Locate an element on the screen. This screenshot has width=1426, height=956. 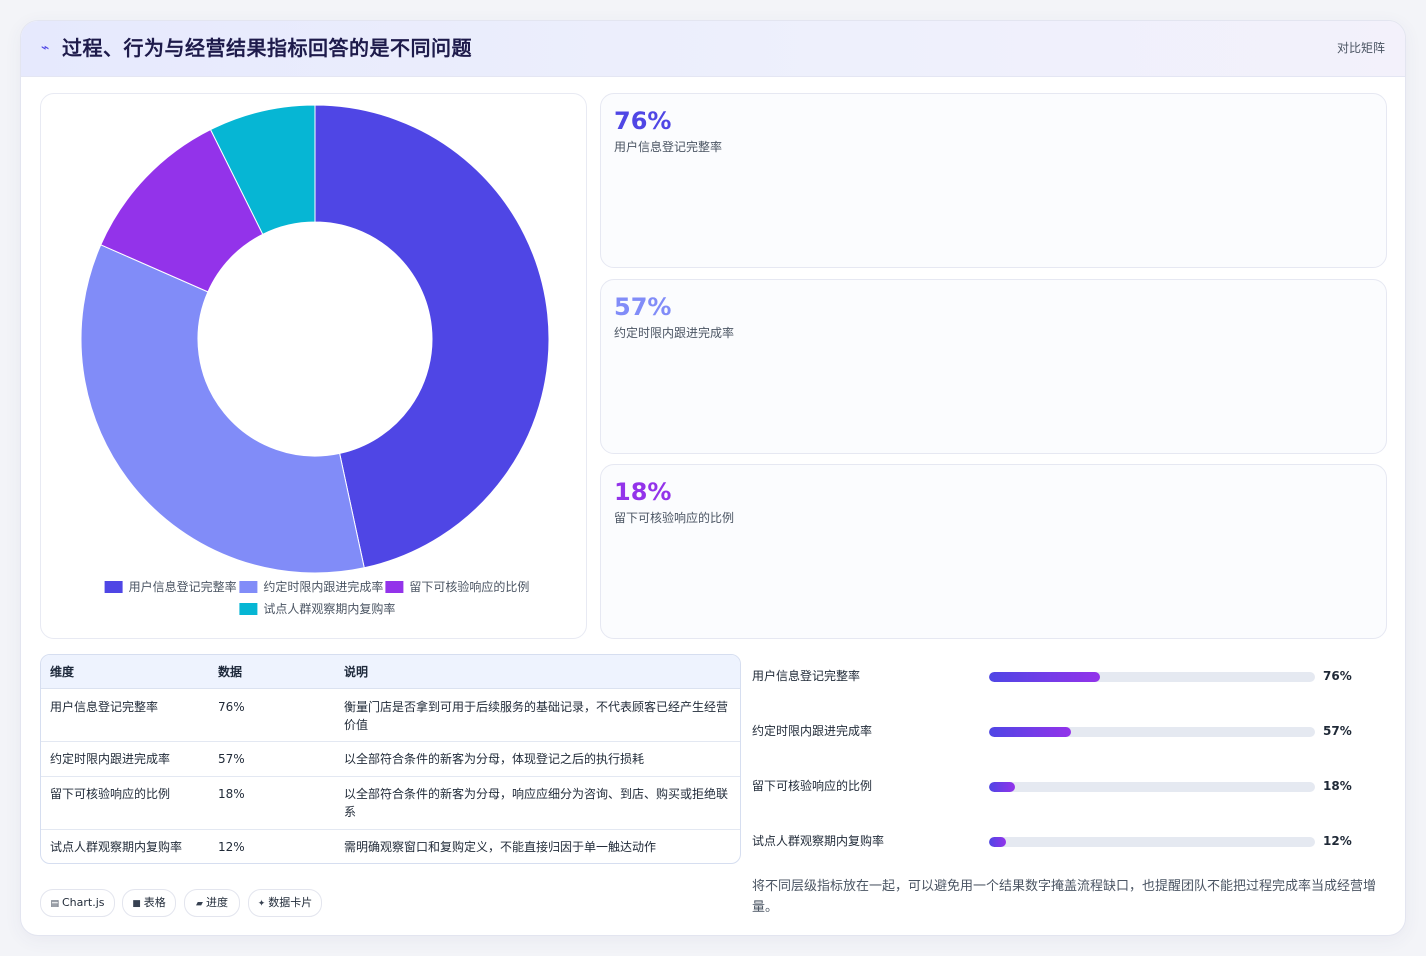
progress-label: 约定时限内跟进完成率 is located at coordinates (812, 731).